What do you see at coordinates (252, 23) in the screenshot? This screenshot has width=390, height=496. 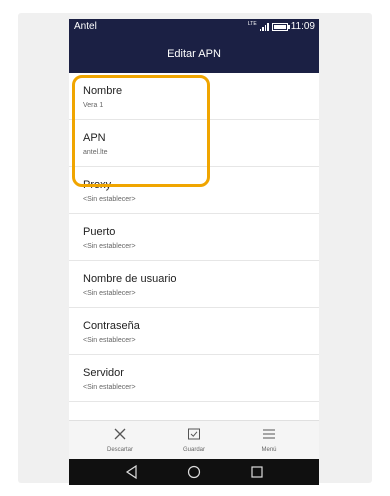 I see `network-type: LTE` at bounding box center [252, 23].